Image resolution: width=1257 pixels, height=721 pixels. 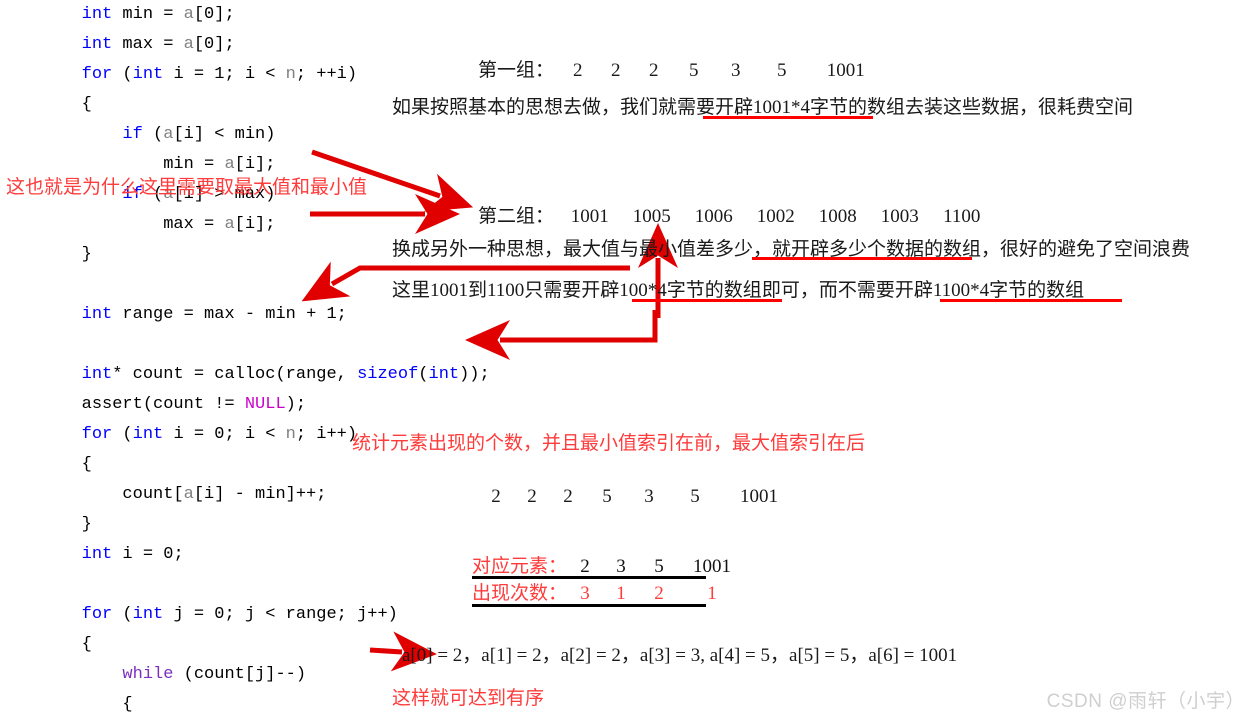 What do you see at coordinates (199, 134) in the screenshot?
I see `code-line: if (a[i] < min)` at bounding box center [199, 134].